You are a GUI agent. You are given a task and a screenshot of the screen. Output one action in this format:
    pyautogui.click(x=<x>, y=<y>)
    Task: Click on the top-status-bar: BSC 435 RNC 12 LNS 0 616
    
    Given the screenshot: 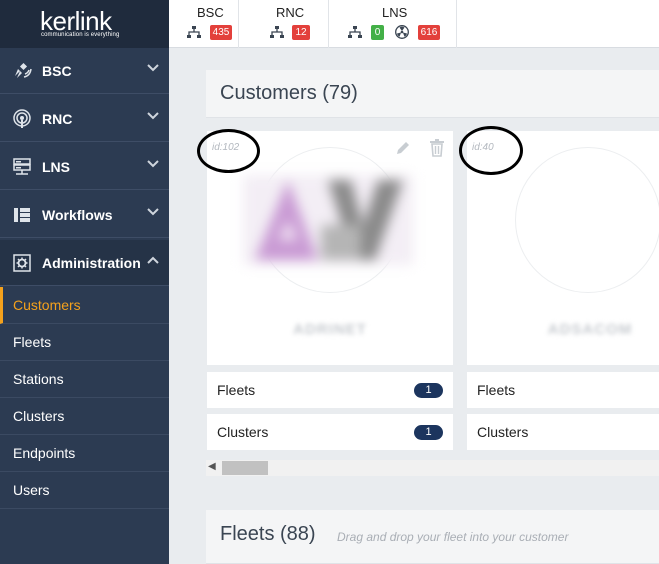 What is the action you would take?
    pyautogui.click(x=414, y=24)
    